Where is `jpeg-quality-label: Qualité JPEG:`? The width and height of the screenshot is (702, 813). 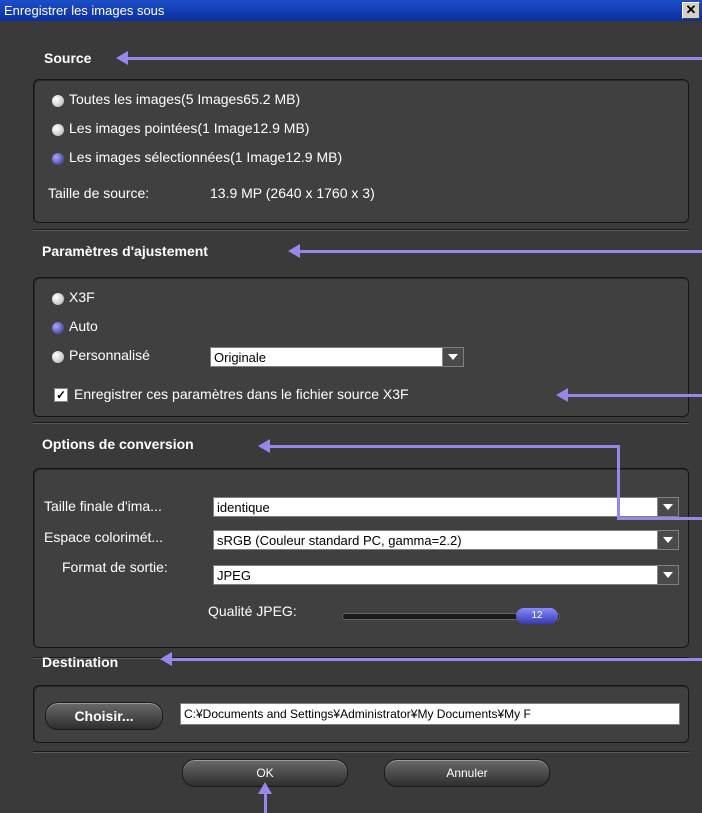
jpeg-quality-label: Qualité JPEG: is located at coordinates (252, 611).